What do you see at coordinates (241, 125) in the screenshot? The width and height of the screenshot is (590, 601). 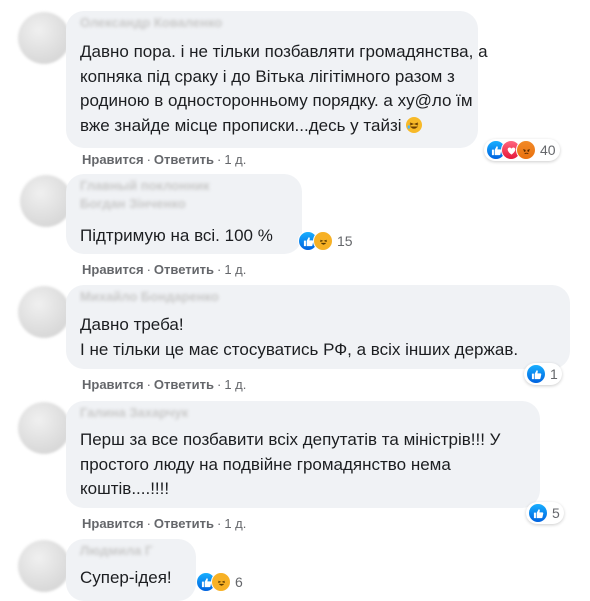 I see `comment-text: вже знайде місце прописки...десь у тайзі` at bounding box center [241, 125].